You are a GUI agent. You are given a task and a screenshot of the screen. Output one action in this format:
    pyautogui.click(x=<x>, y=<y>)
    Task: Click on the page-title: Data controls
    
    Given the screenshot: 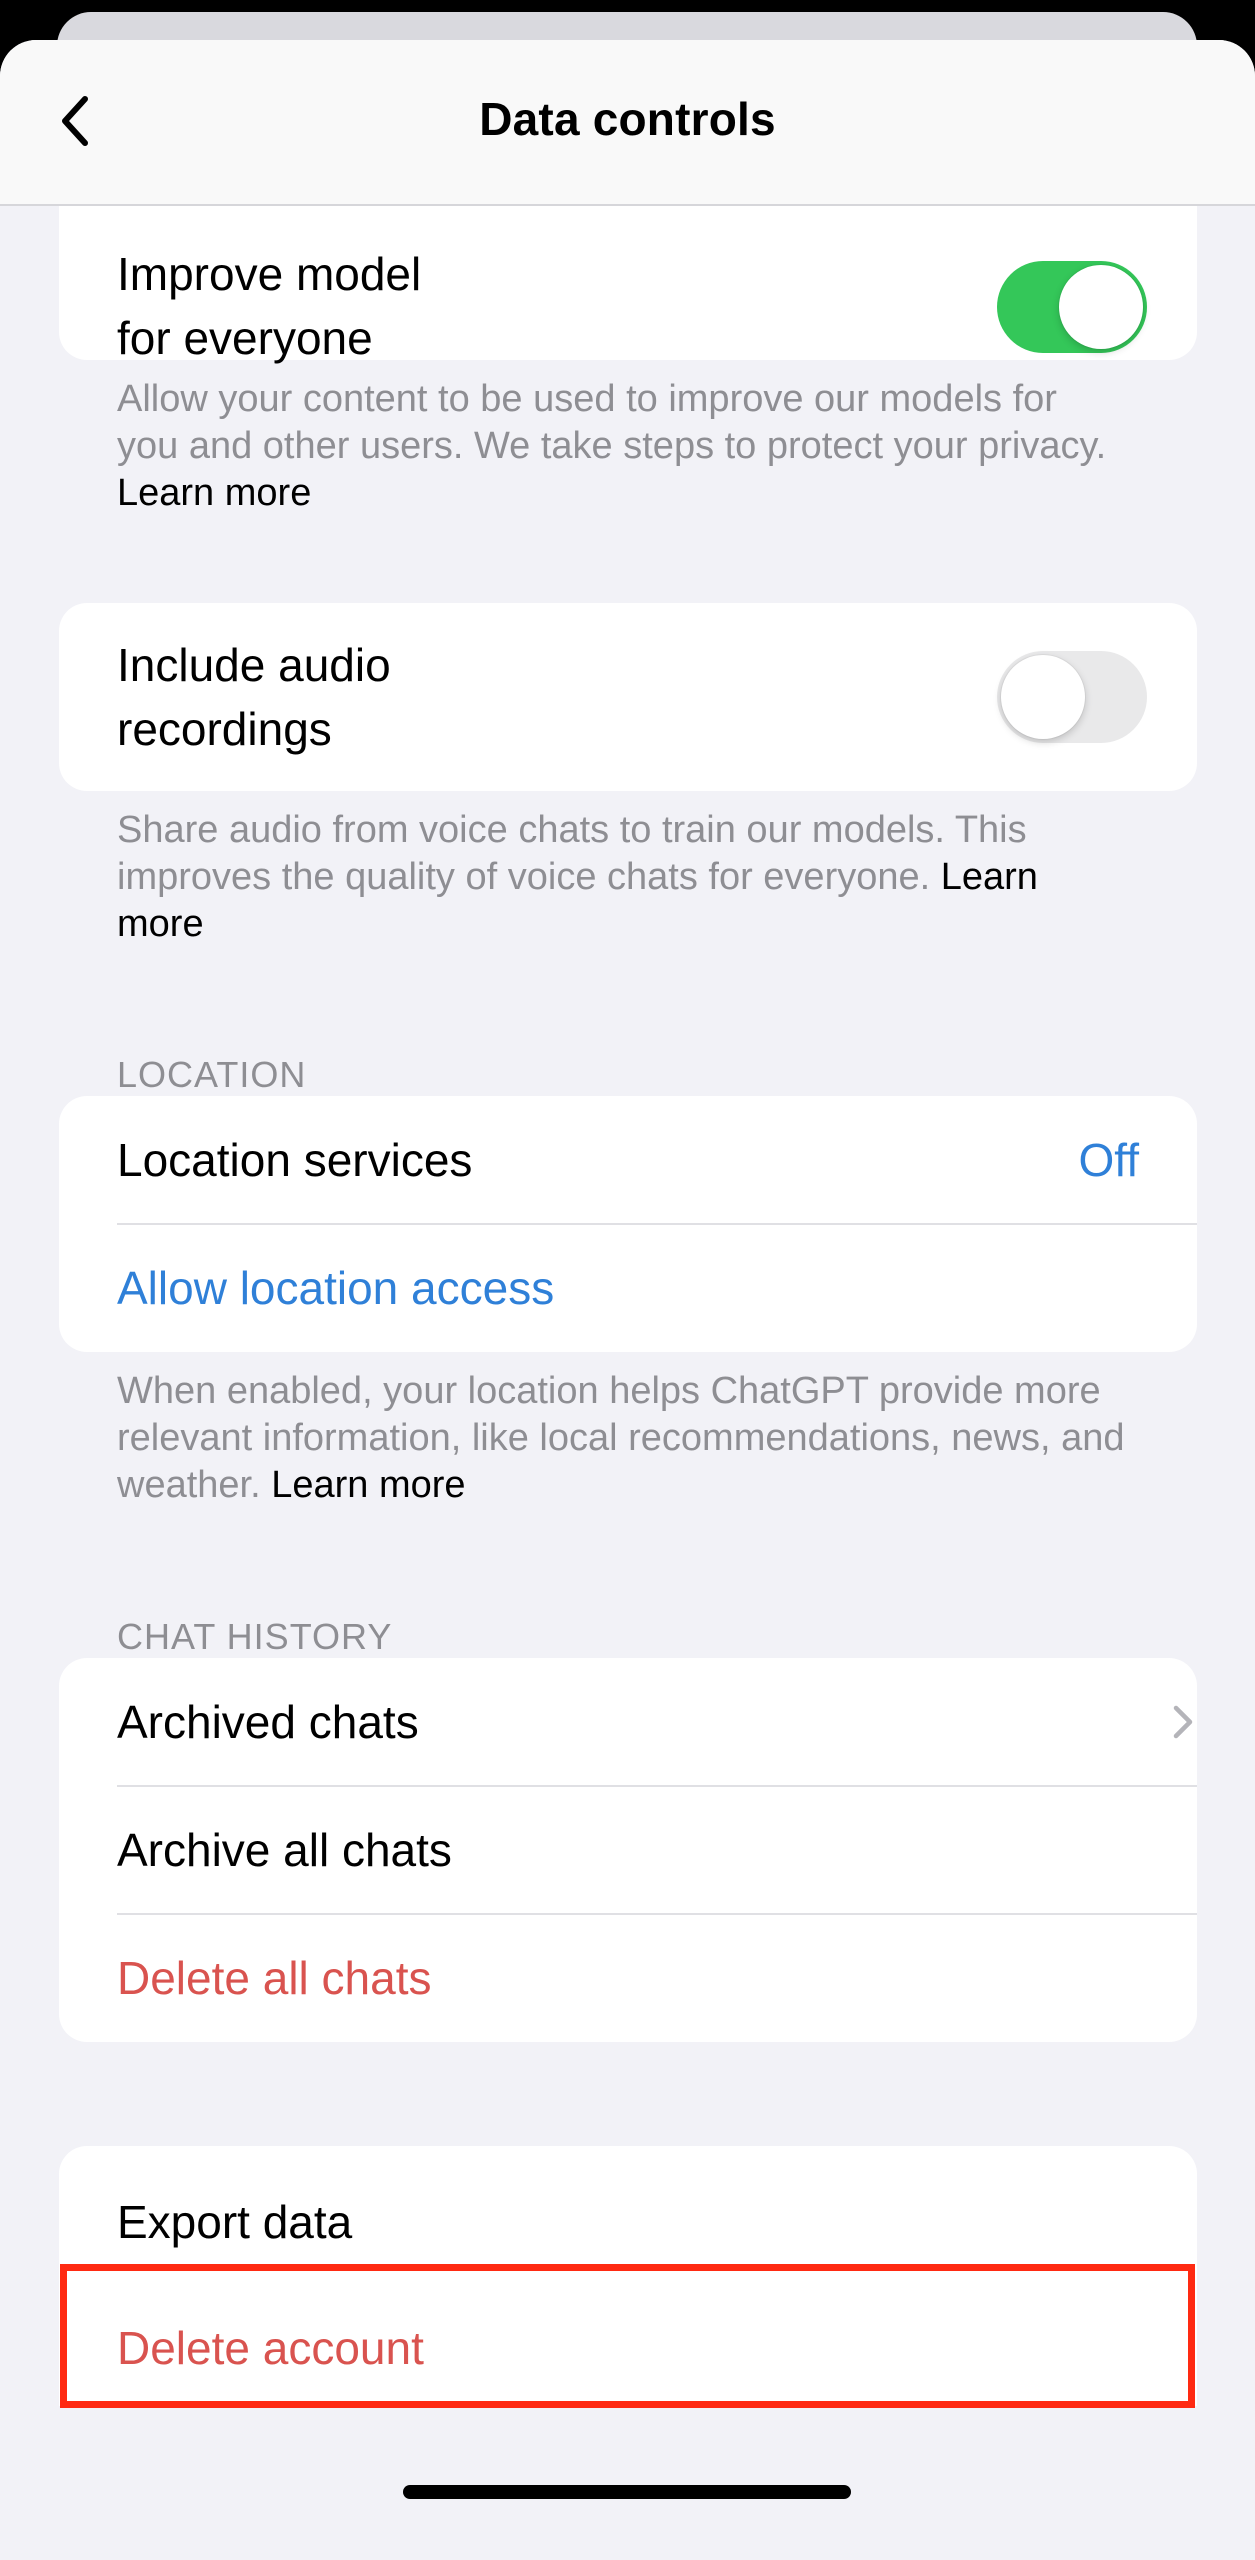 What is the action you would take?
    pyautogui.click(x=627, y=119)
    